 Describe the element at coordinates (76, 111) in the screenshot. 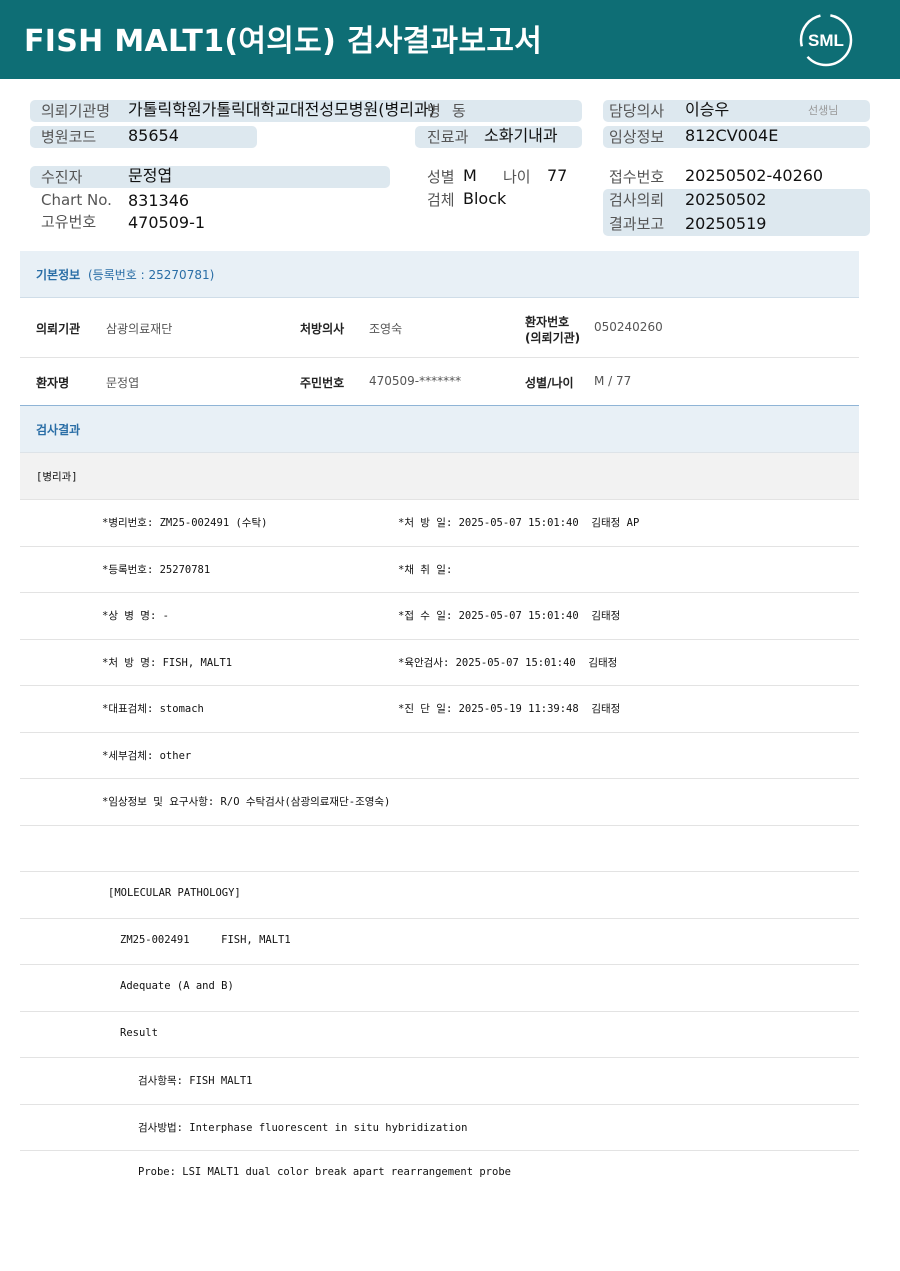

I see `hospital-label: 의뢰기관명` at that location.